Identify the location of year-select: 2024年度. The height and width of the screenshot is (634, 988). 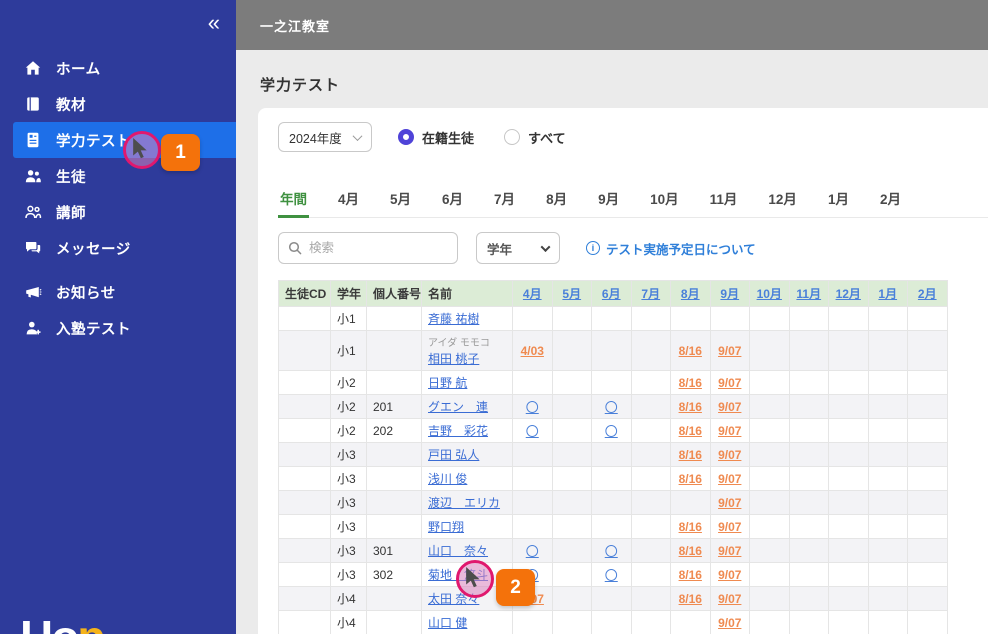
(325, 137).